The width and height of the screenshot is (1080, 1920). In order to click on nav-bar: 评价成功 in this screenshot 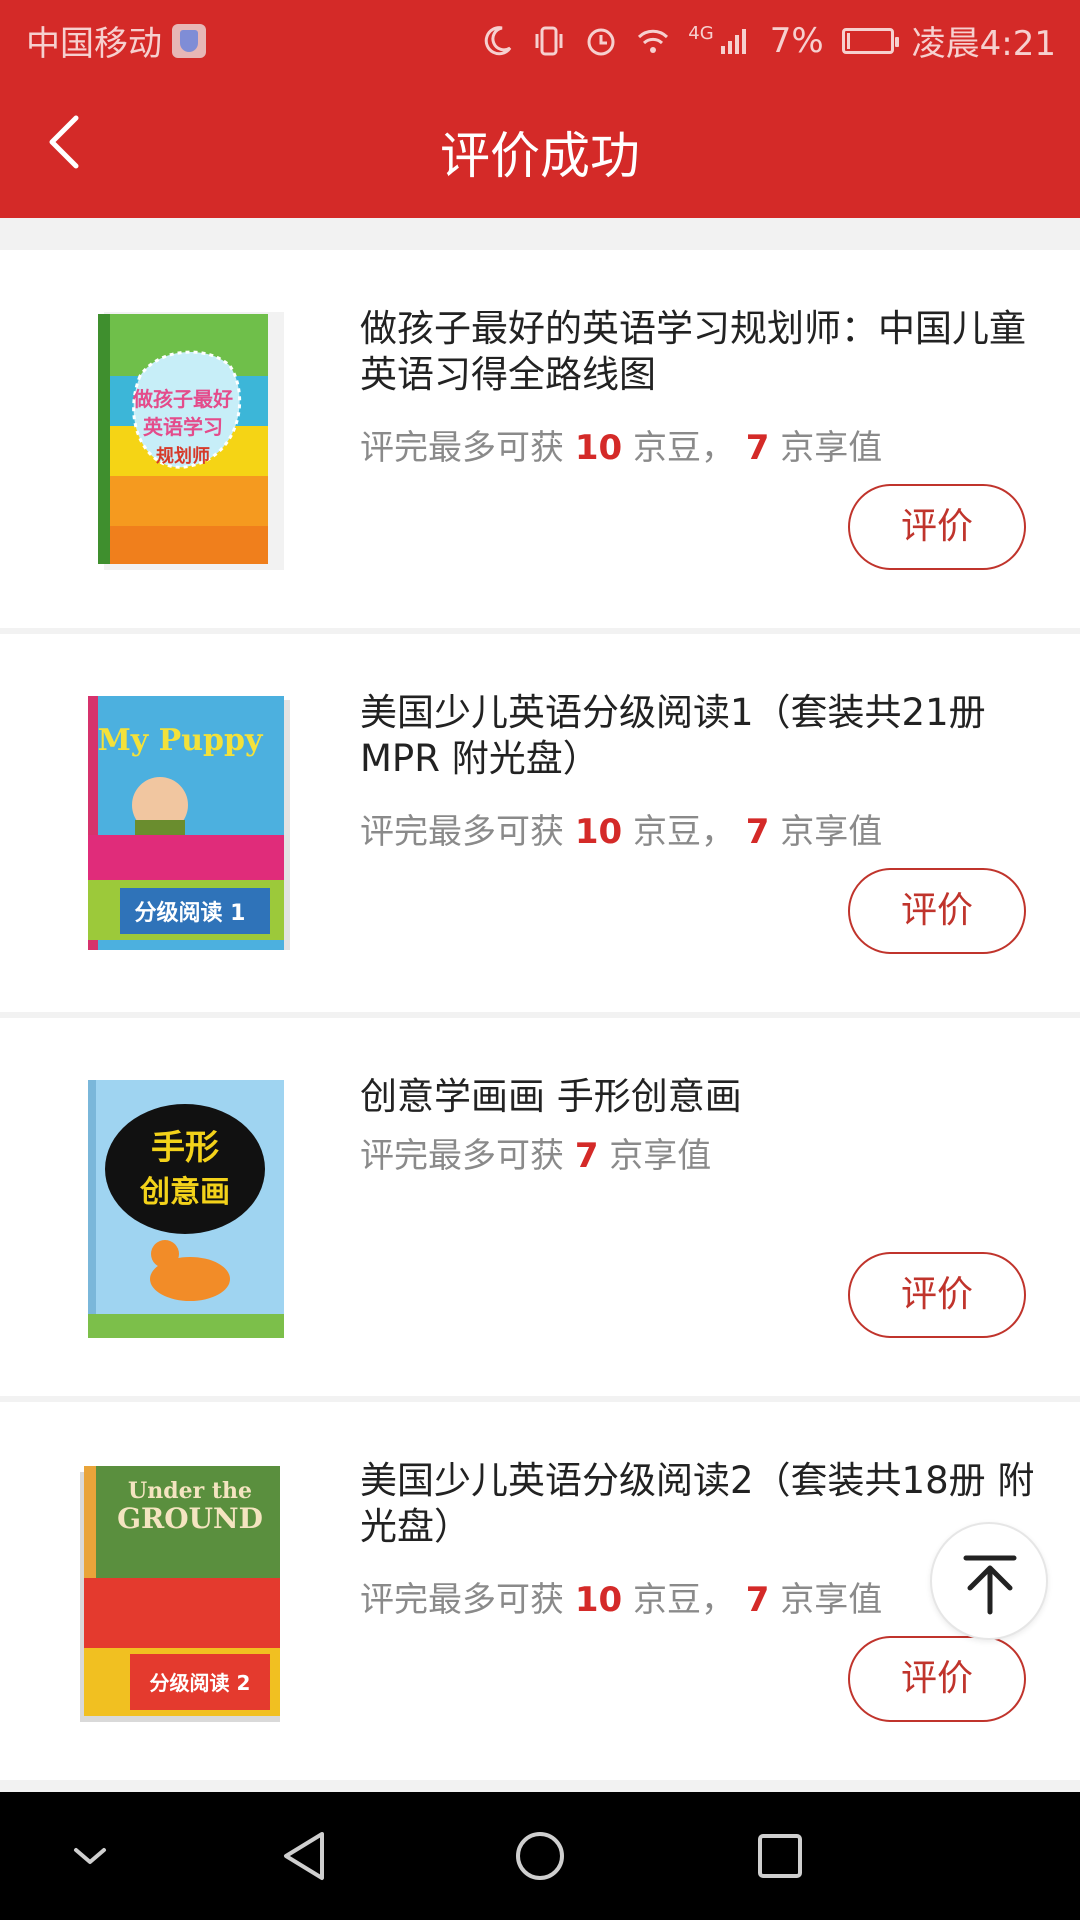, I will do `click(540, 147)`.